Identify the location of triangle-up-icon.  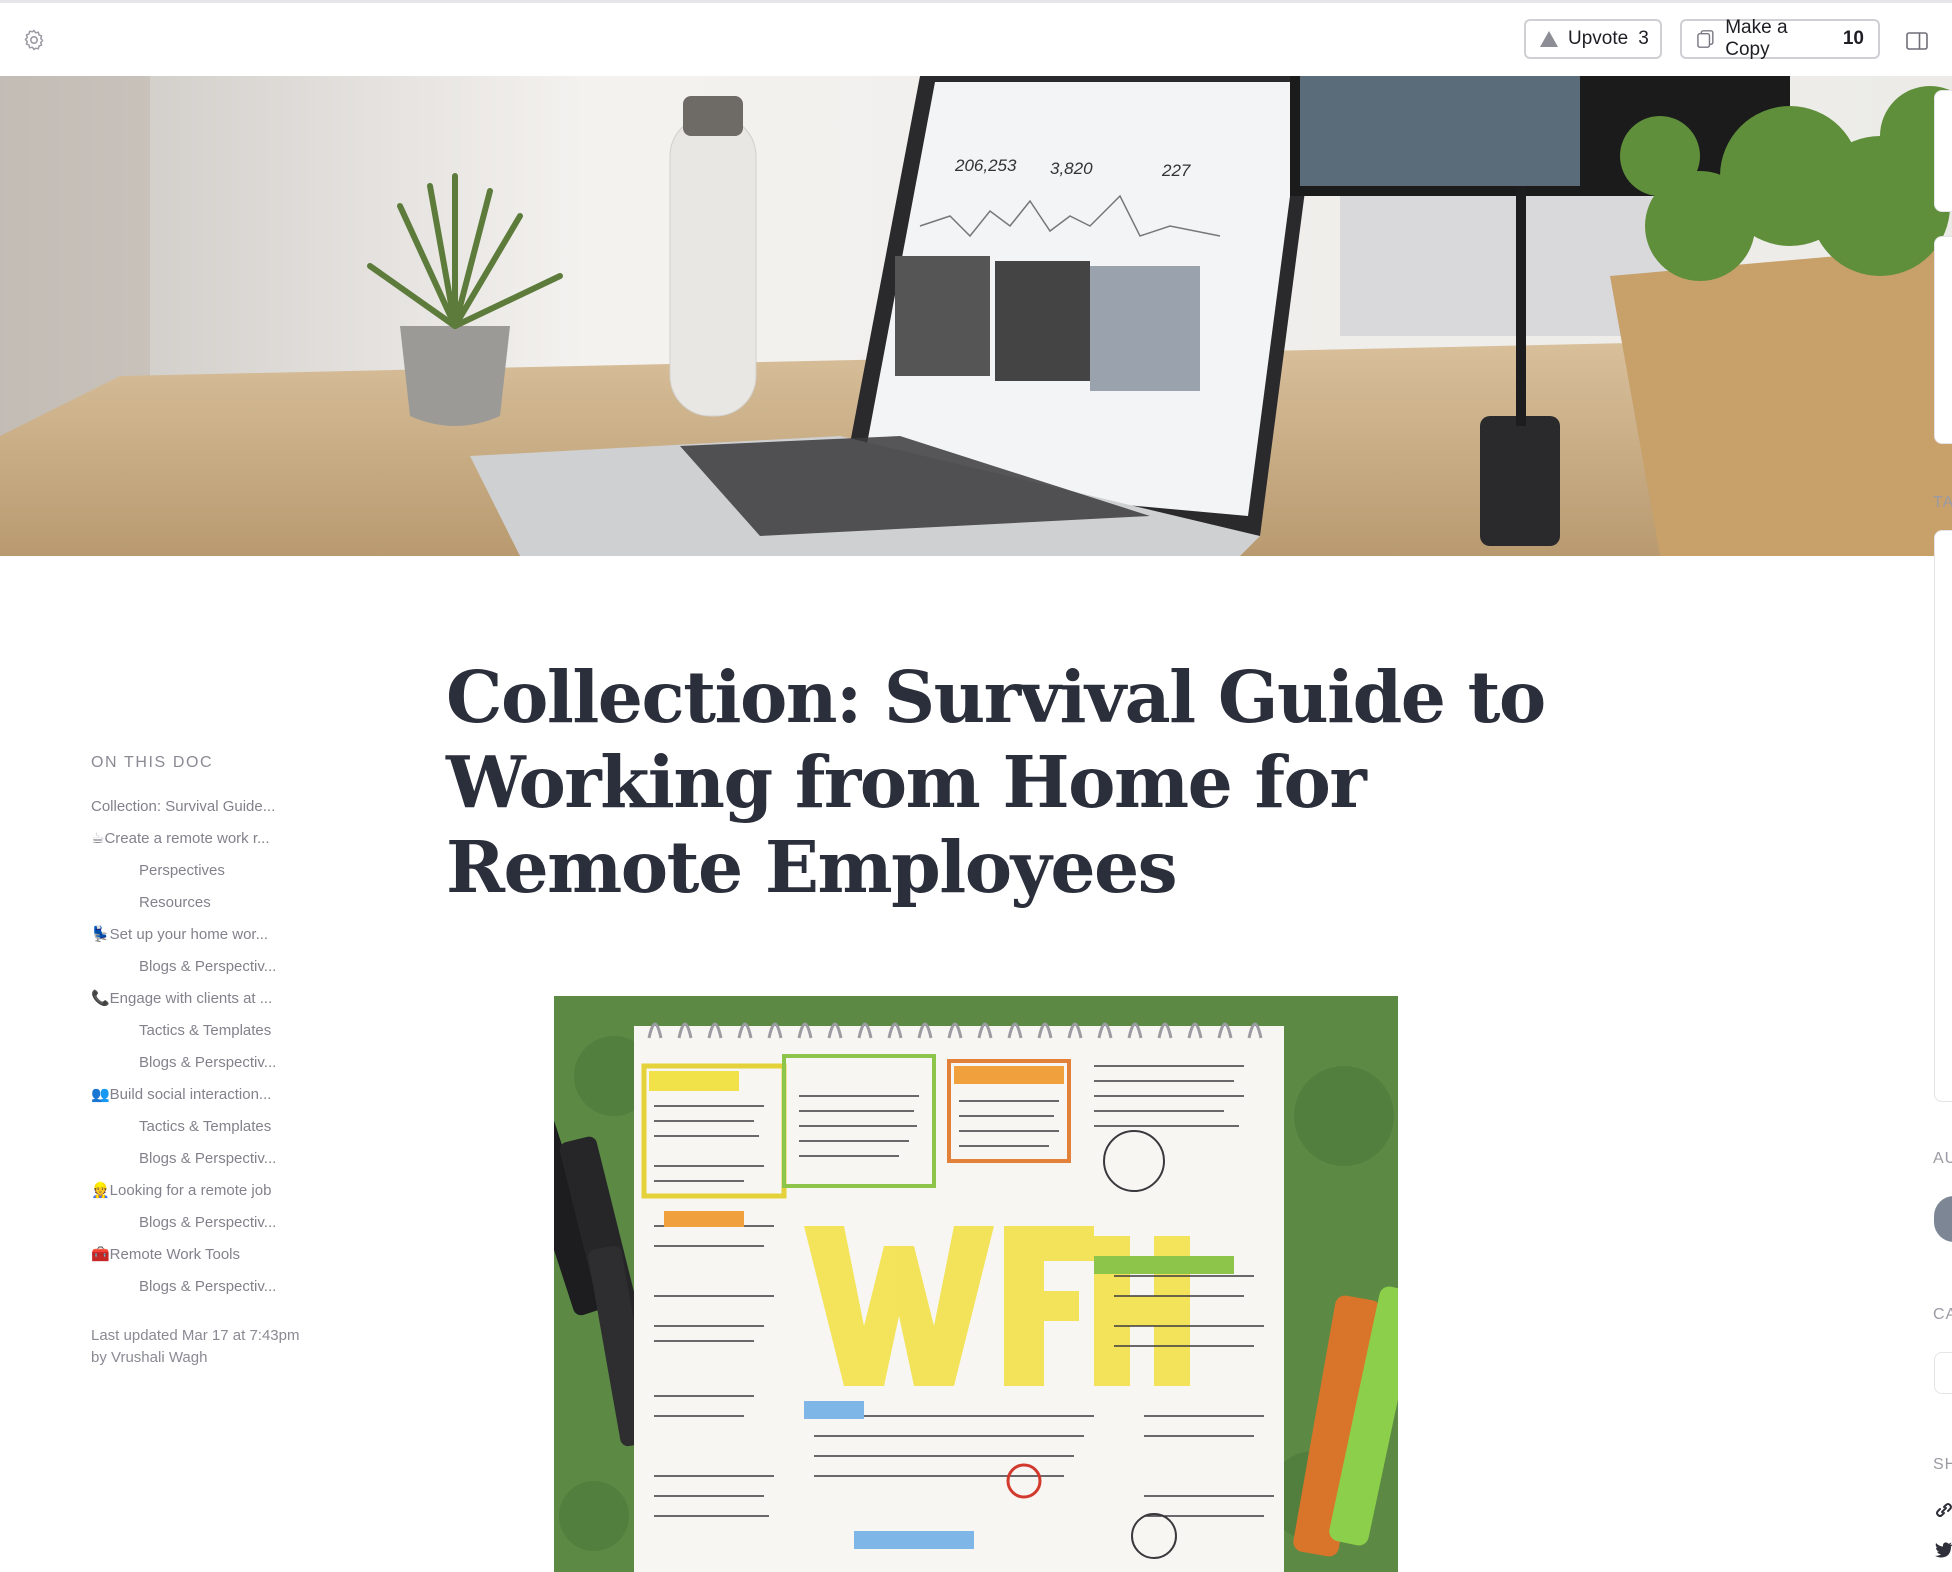
(1549, 39).